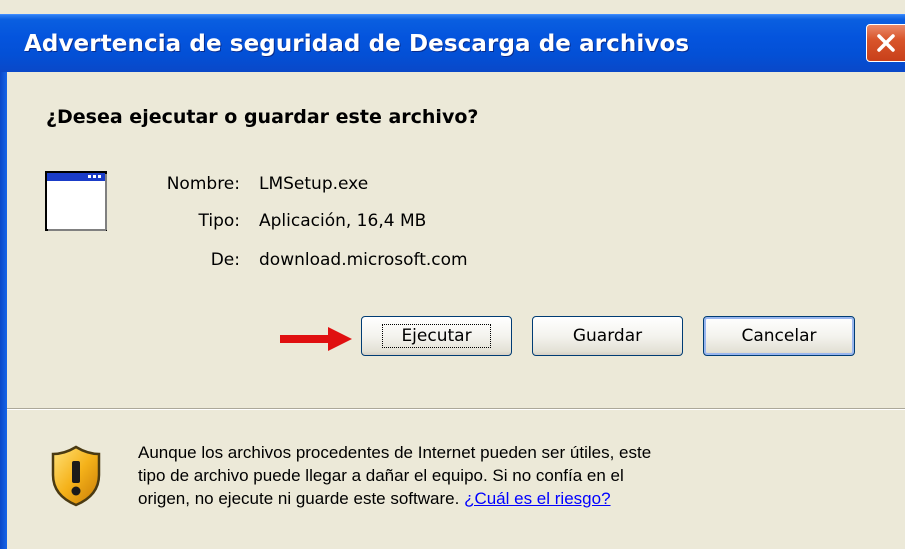 The image size is (905, 549). What do you see at coordinates (314, 184) in the screenshot?
I see `file-name-value: LMSetup.exe` at bounding box center [314, 184].